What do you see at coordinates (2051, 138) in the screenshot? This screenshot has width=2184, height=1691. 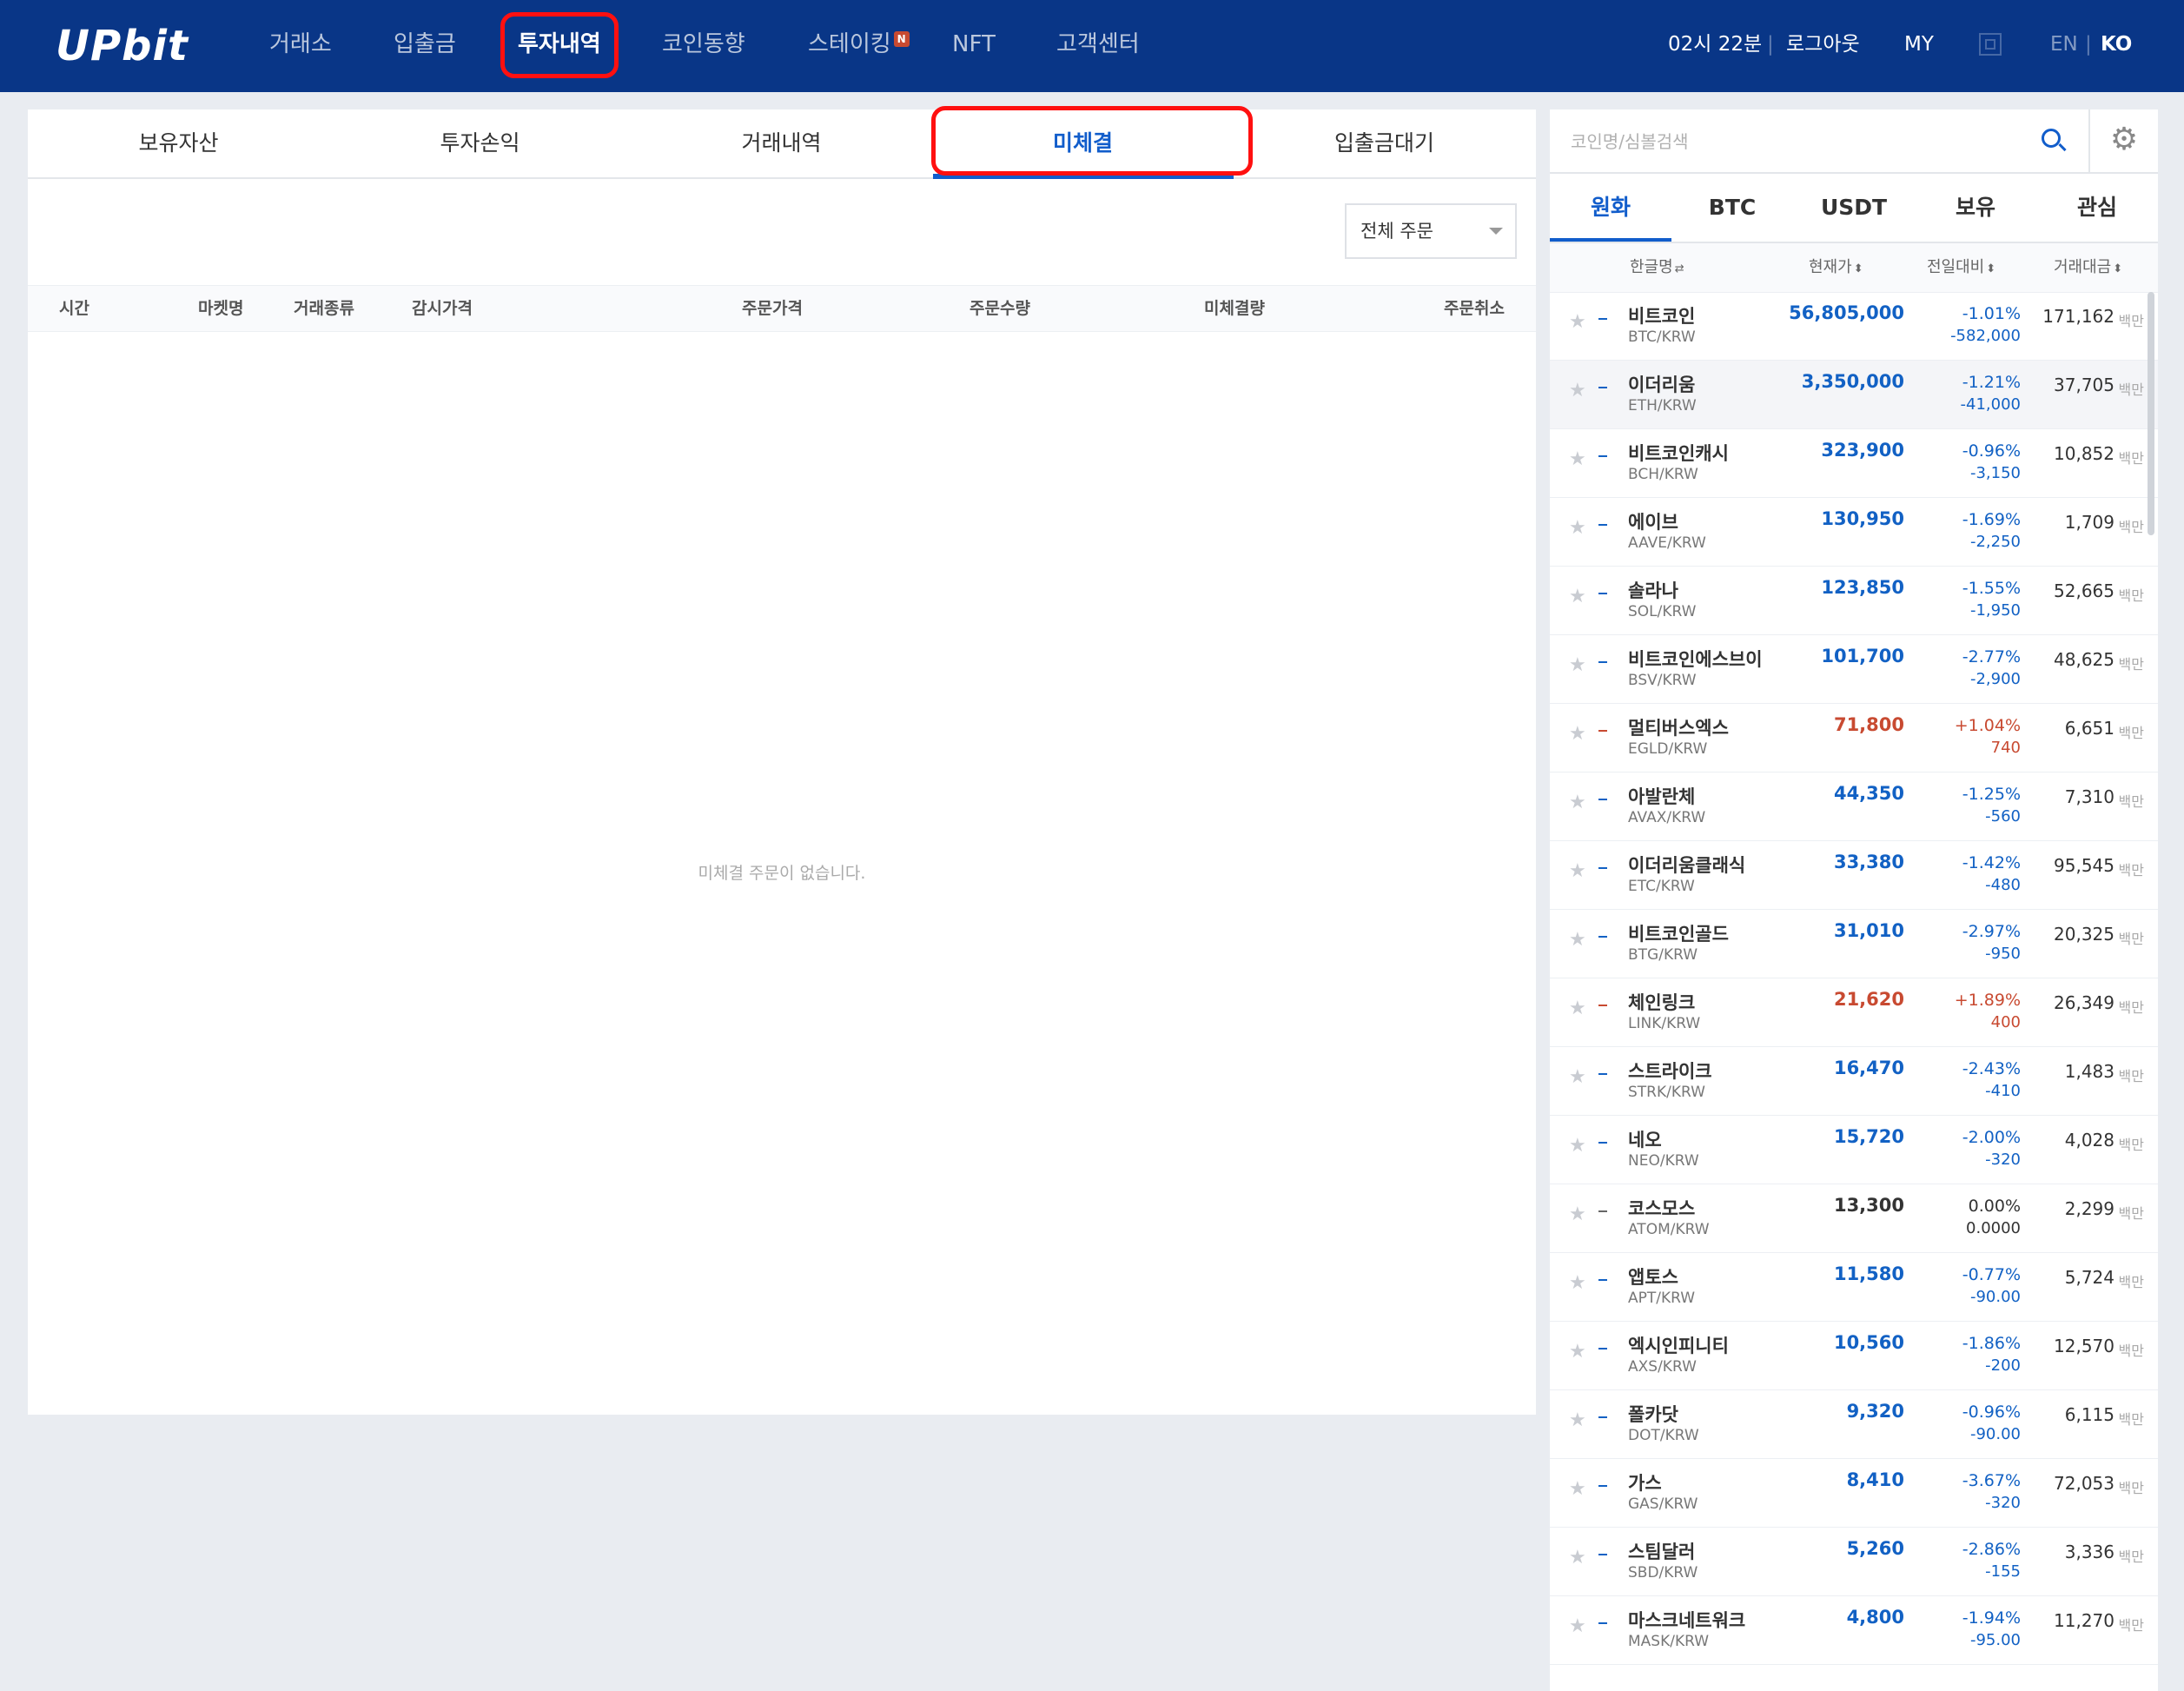 I see `search-icon` at bounding box center [2051, 138].